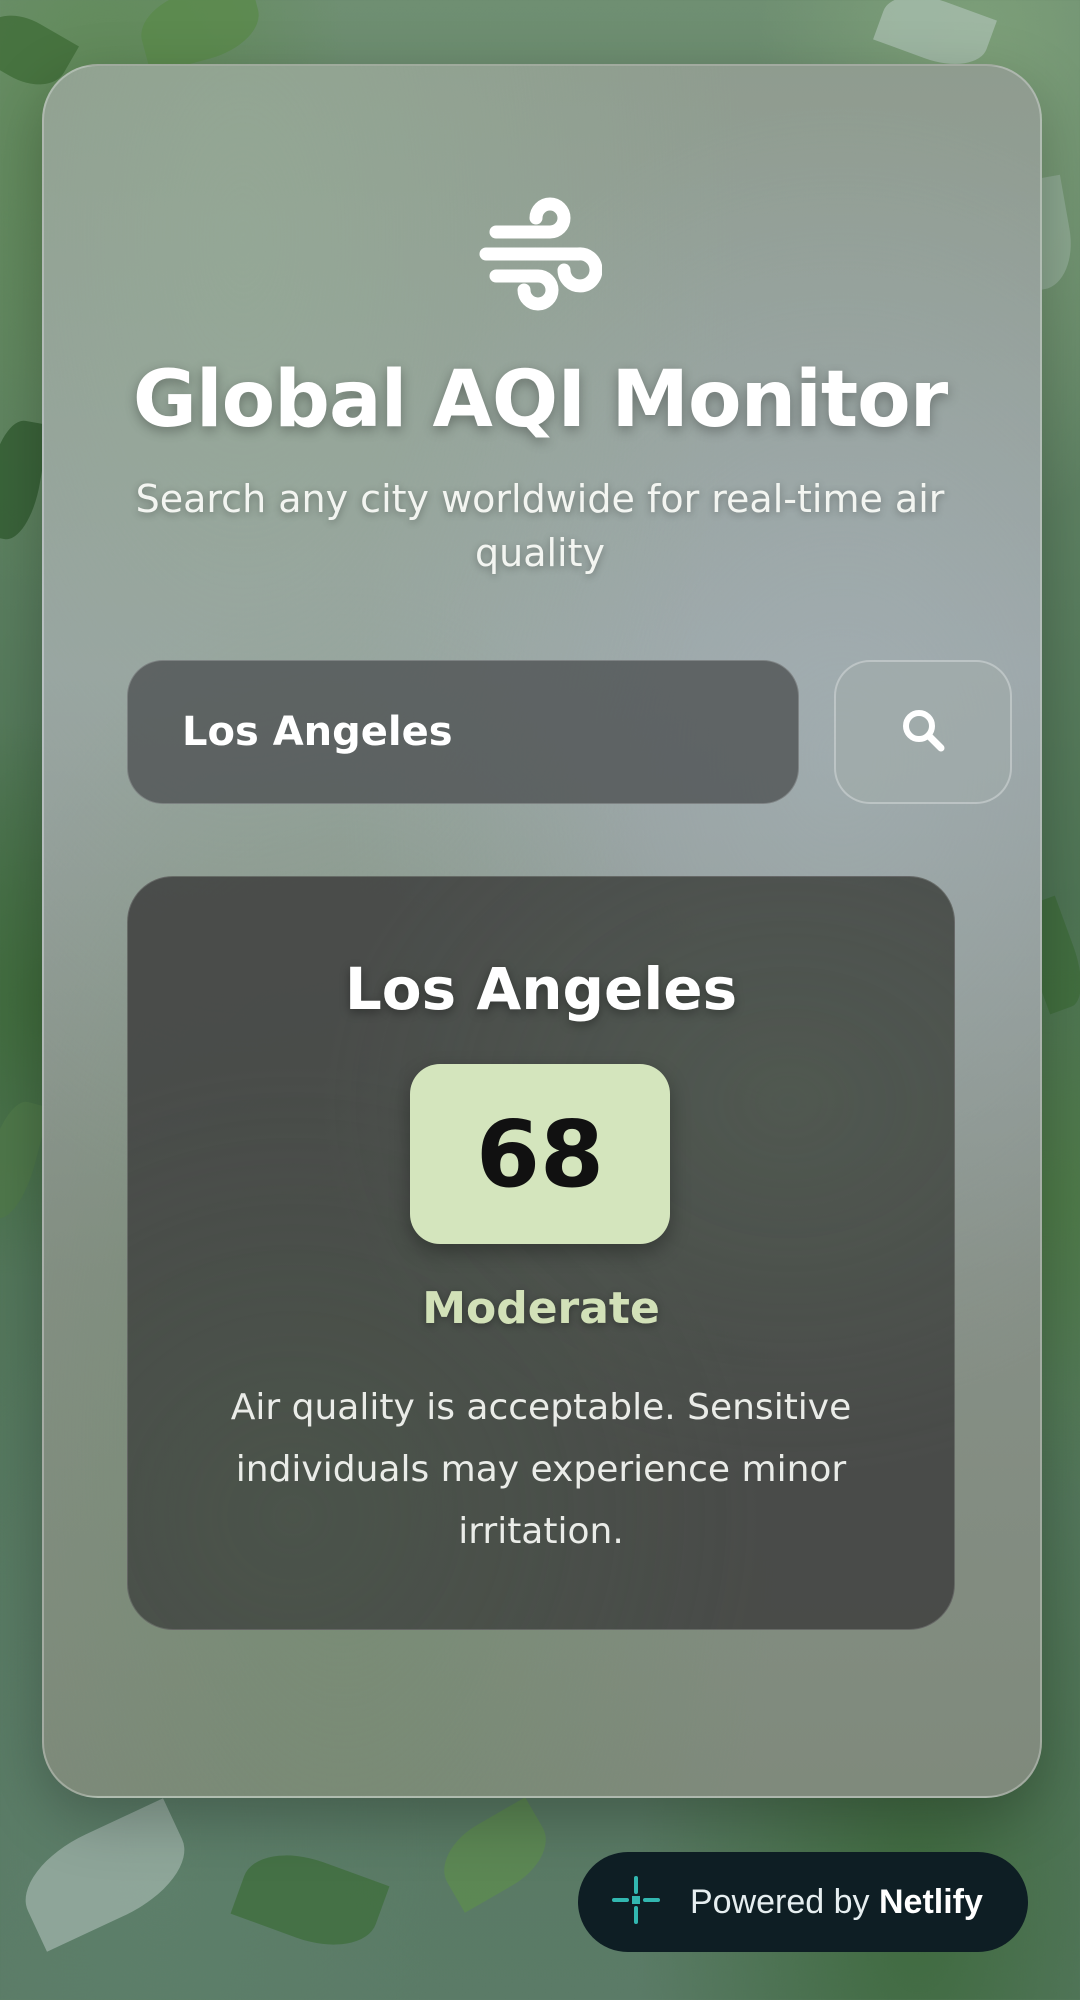 This screenshot has width=1080, height=2000. What do you see at coordinates (540, 1154) in the screenshot?
I see `aqi-value-badge: 68` at bounding box center [540, 1154].